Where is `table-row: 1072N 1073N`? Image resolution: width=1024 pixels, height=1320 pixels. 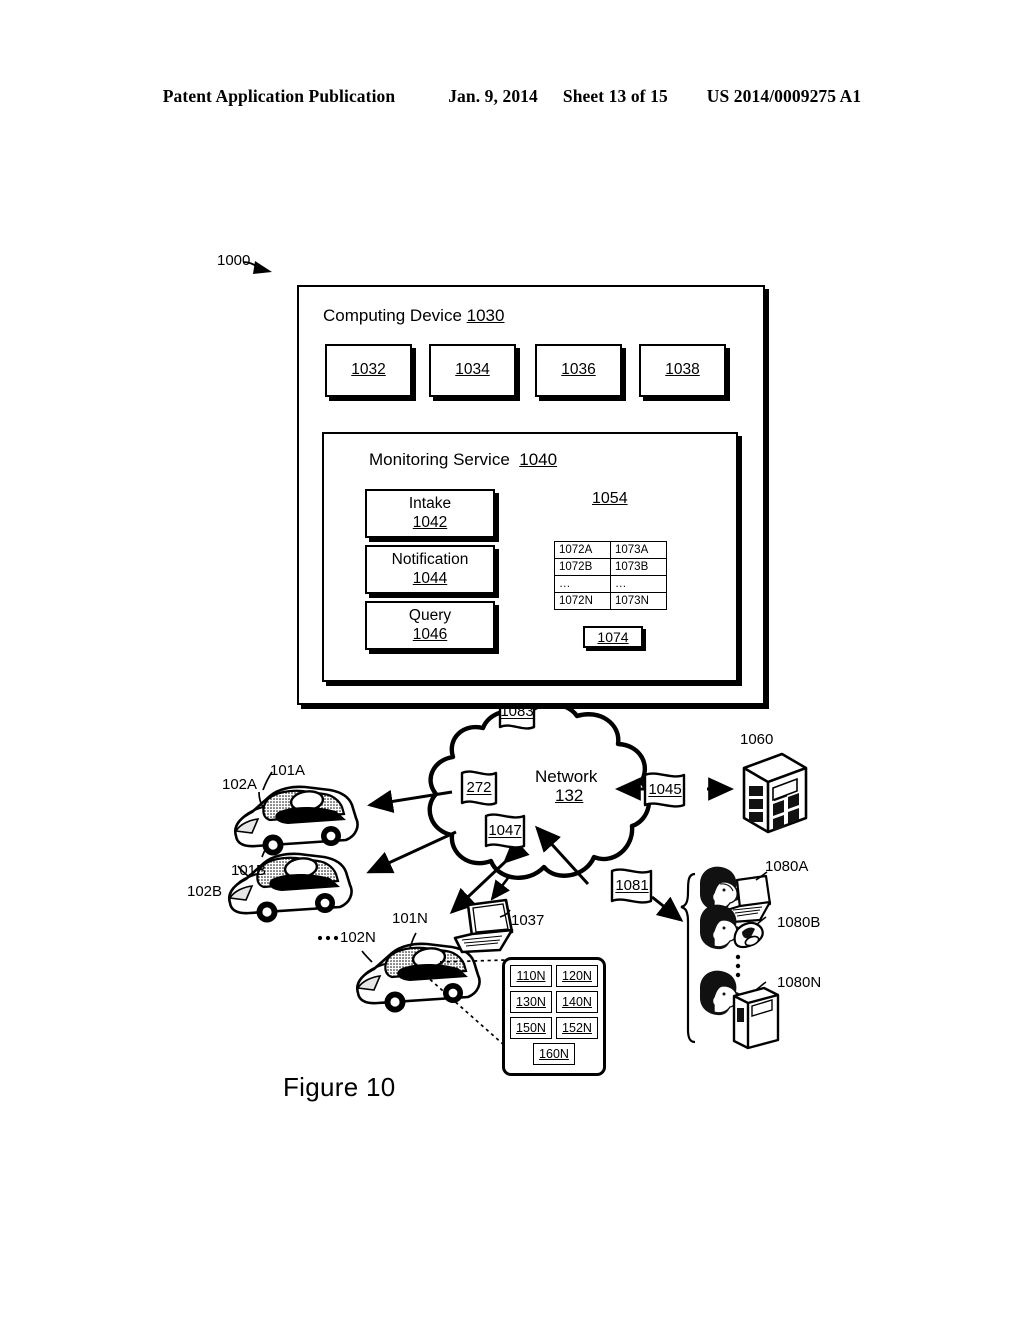 table-row: 1072N 1073N is located at coordinates (610, 601).